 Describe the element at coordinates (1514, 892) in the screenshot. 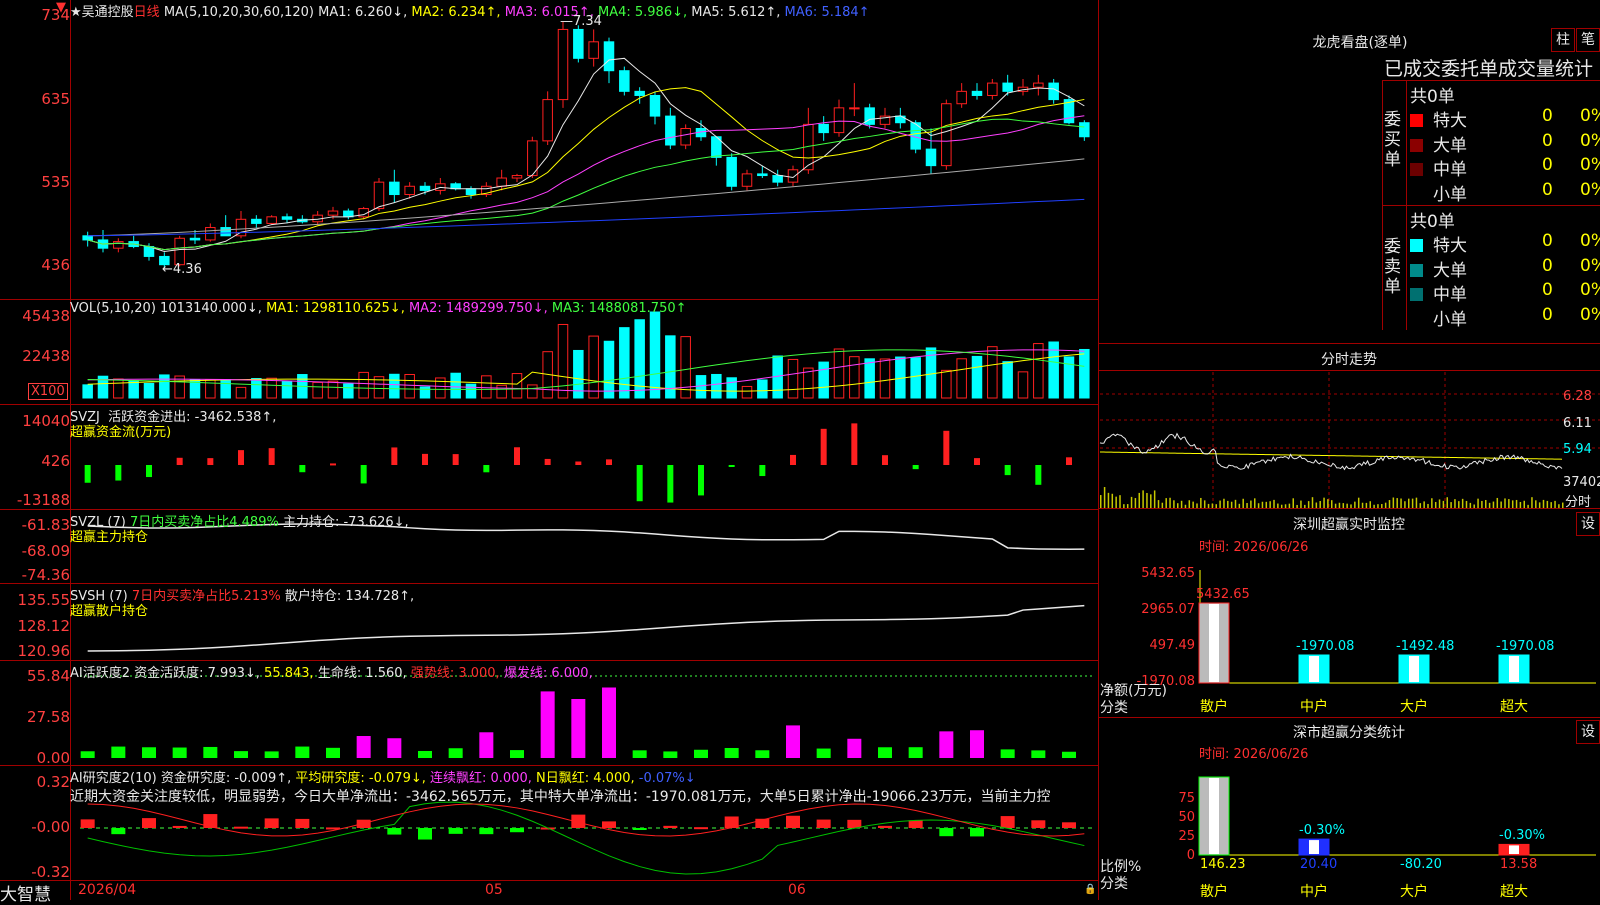

I see `sz-class-category: 超大` at that location.